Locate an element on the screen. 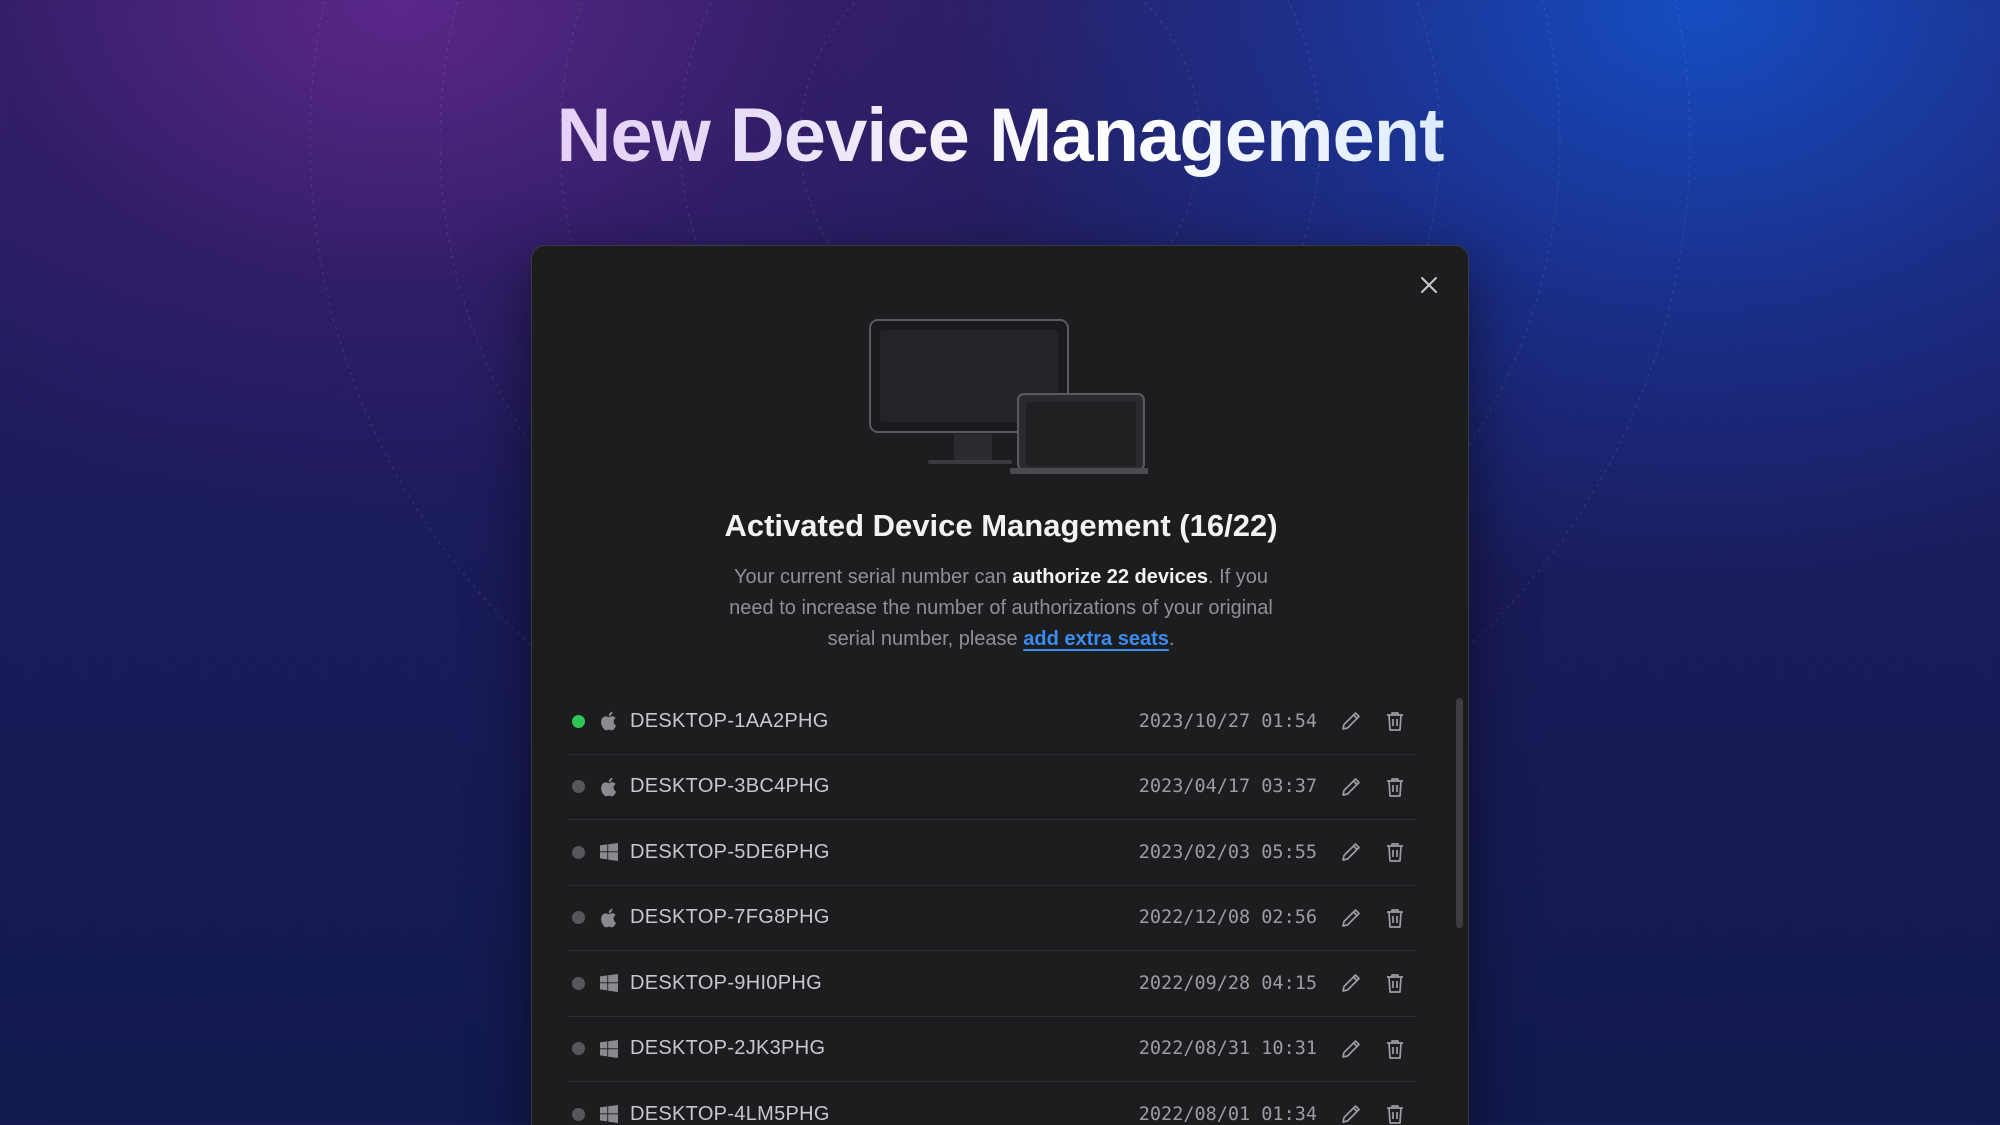 Image resolution: width=2000 pixels, height=1125 pixels. device-last-active: 2023/04/17 03:37 is located at coordinates (1227, 787).